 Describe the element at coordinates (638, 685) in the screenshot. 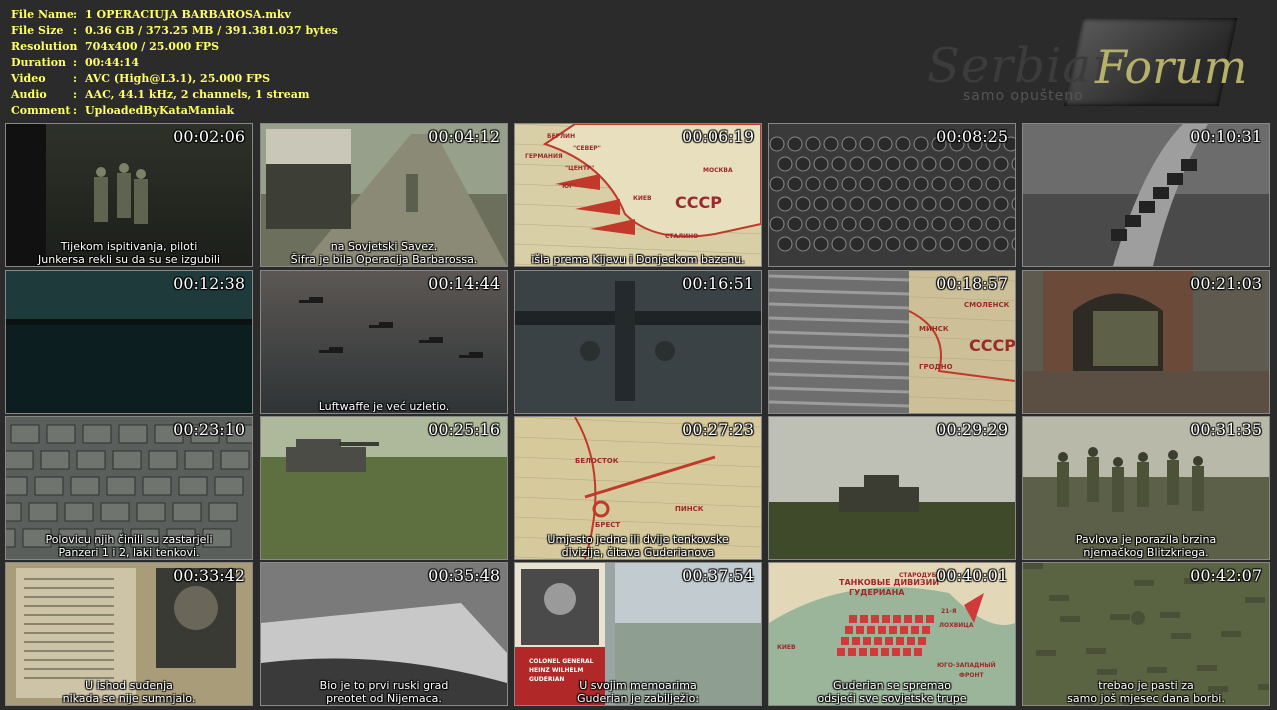

I see `subtitle-line: U svojim memoarima` at that location.